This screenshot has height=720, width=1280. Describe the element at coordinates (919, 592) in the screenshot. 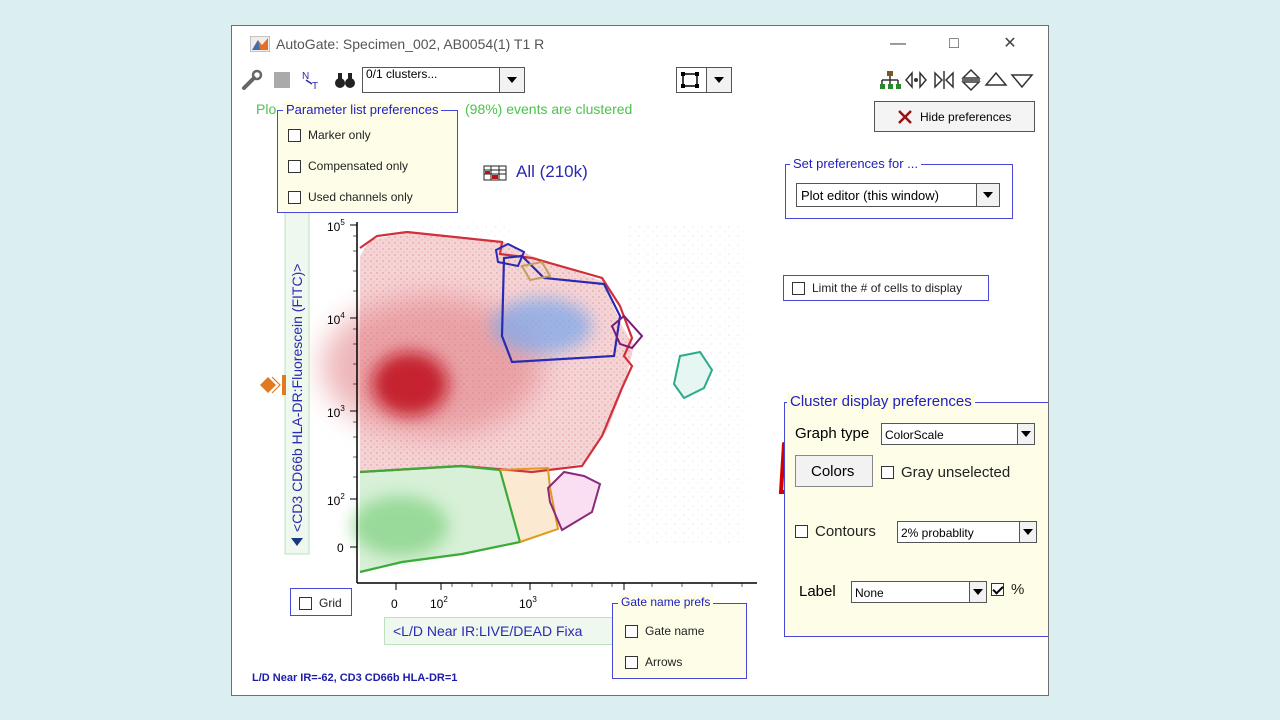

I see `label-select: None` at that location.